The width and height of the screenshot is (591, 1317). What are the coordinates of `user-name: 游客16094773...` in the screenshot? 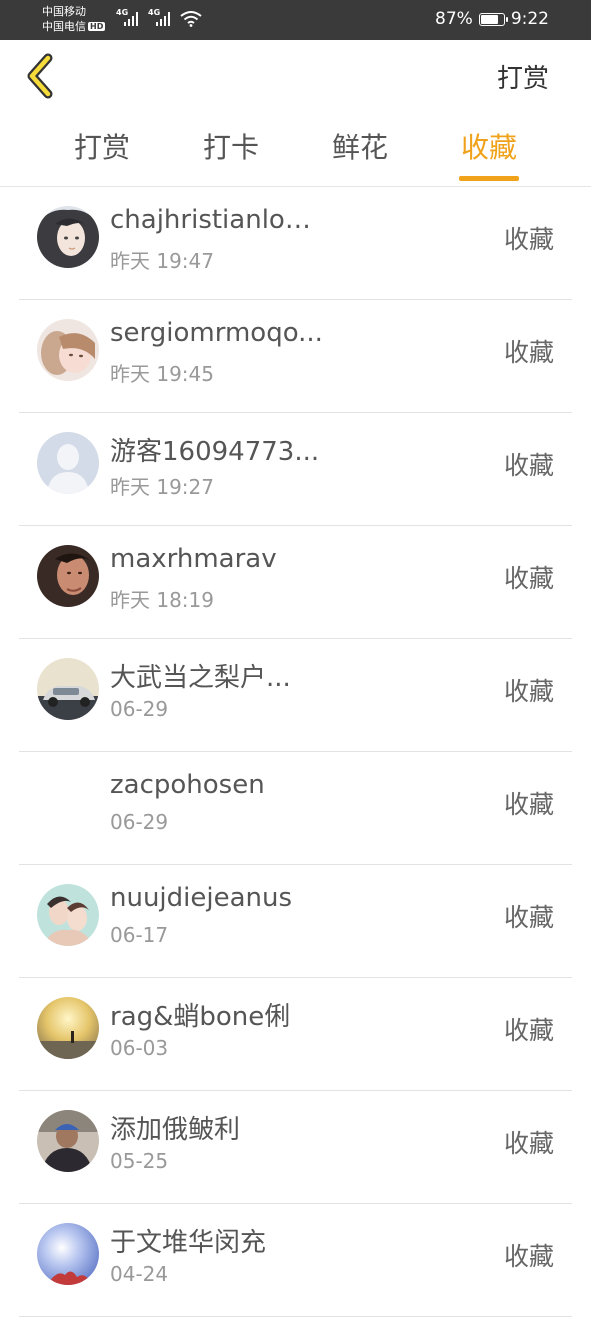 It's located at (215, 452).